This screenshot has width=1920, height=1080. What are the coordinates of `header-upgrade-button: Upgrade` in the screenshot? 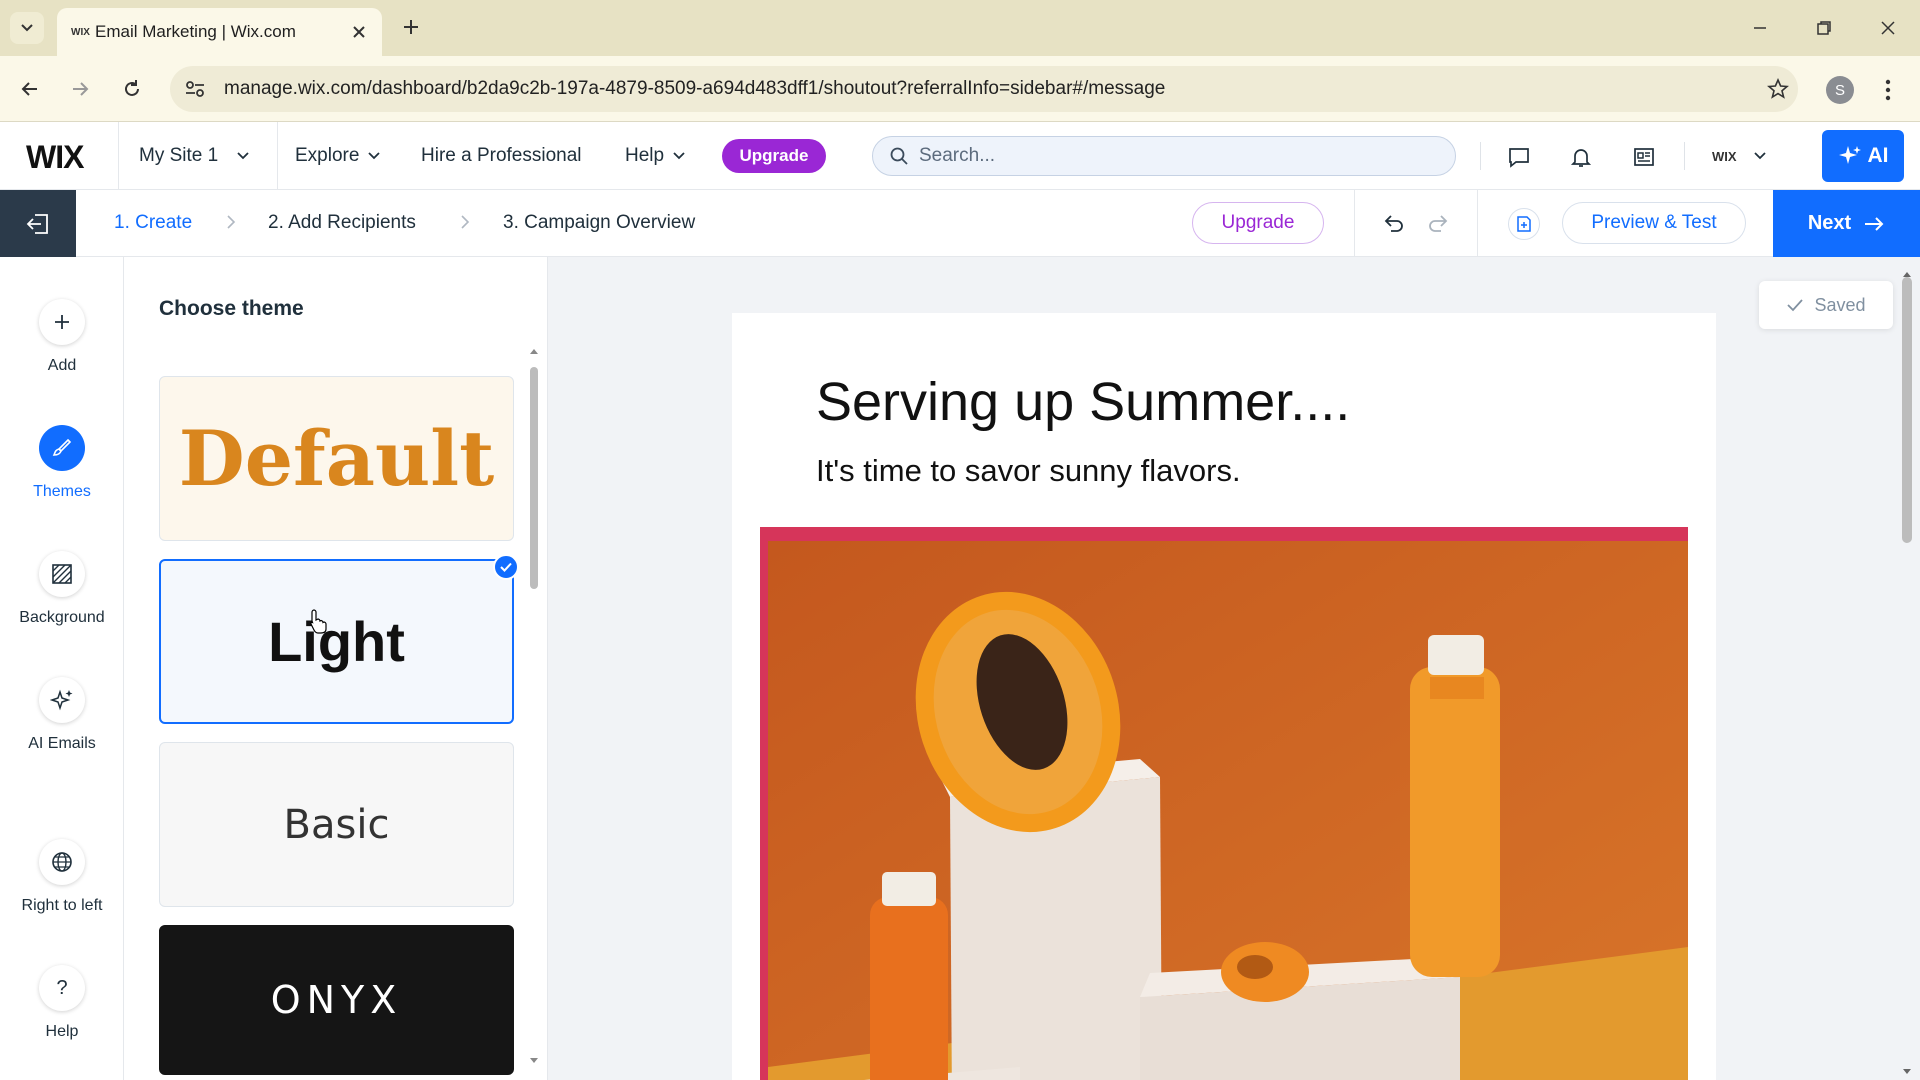 It's located at (774, 156).